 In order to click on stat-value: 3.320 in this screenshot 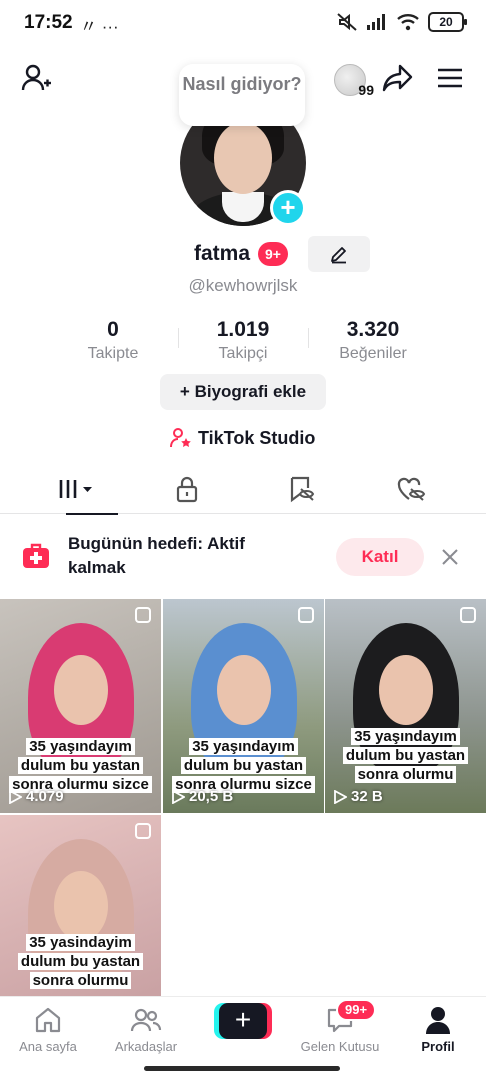, I will do `click(373, 329)`.